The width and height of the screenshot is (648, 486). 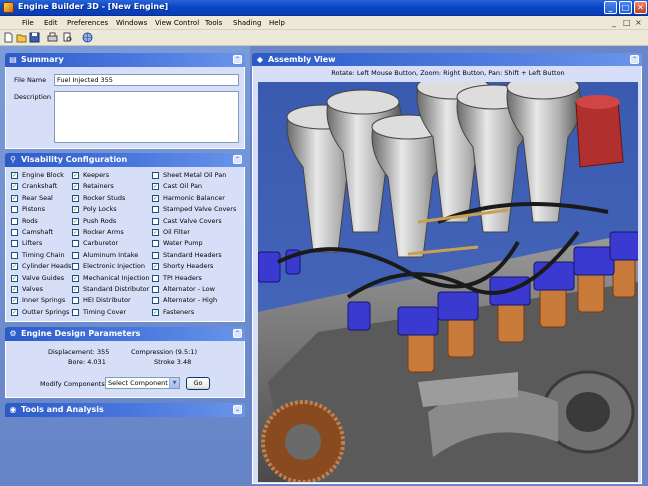 What do you see at coordinates (62, 409) in the screenshot?
I see `tools-title: Tools and Analysis` at bounding box center [62, 409].